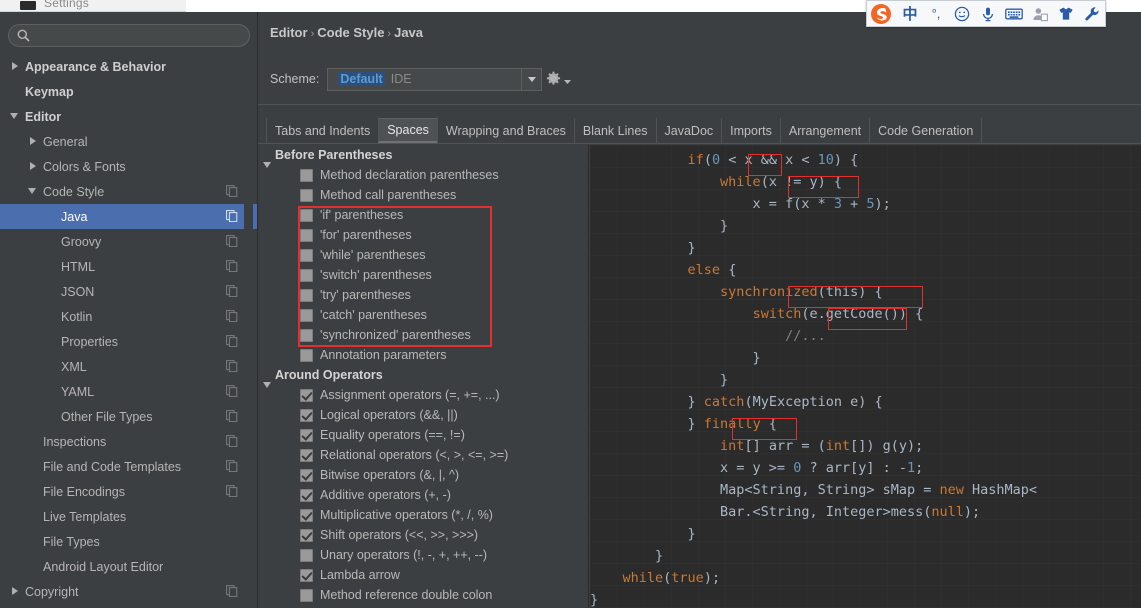 The width and height of the screenshot is (1141, 608). Describe the element at coordinates (350, 32) in the screenshot. I see `breadcrumb-item: Code Style` at that location.